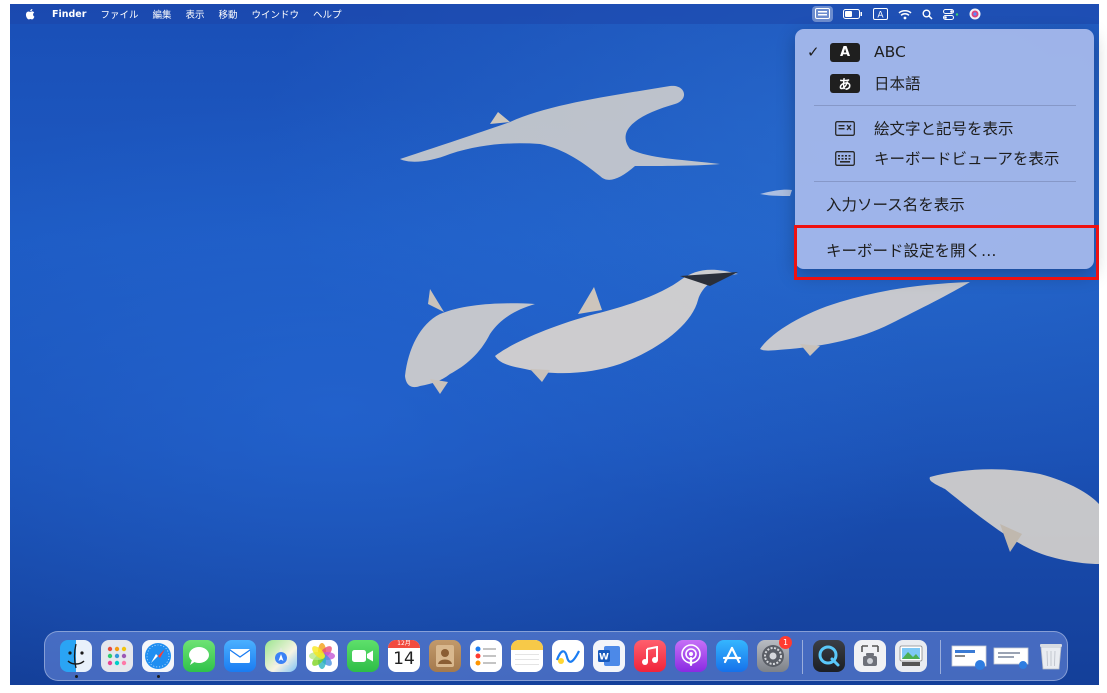 The height and width of the screenshot is (693, 1107). Describe the element at coordinates (975, 14) in the screenshot. I see `siri-icon` at that location.